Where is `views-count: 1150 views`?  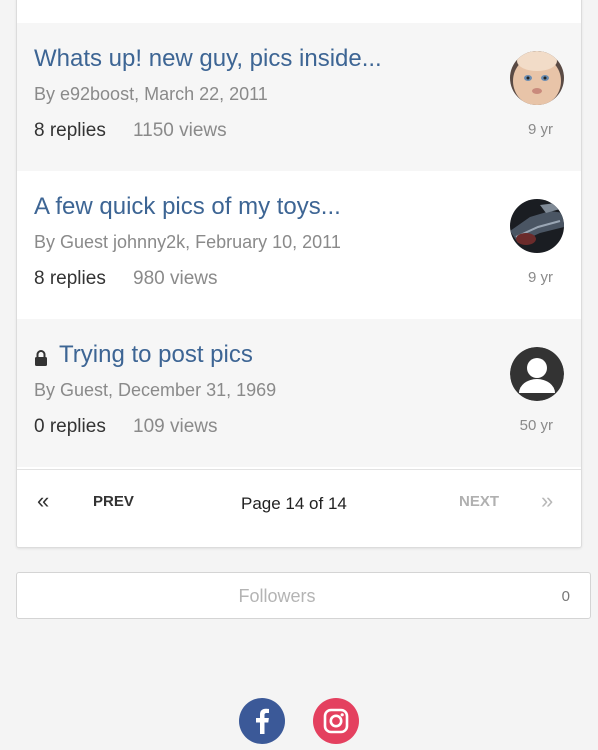
views-count: 1150 views is located at coordinates (180, 130).